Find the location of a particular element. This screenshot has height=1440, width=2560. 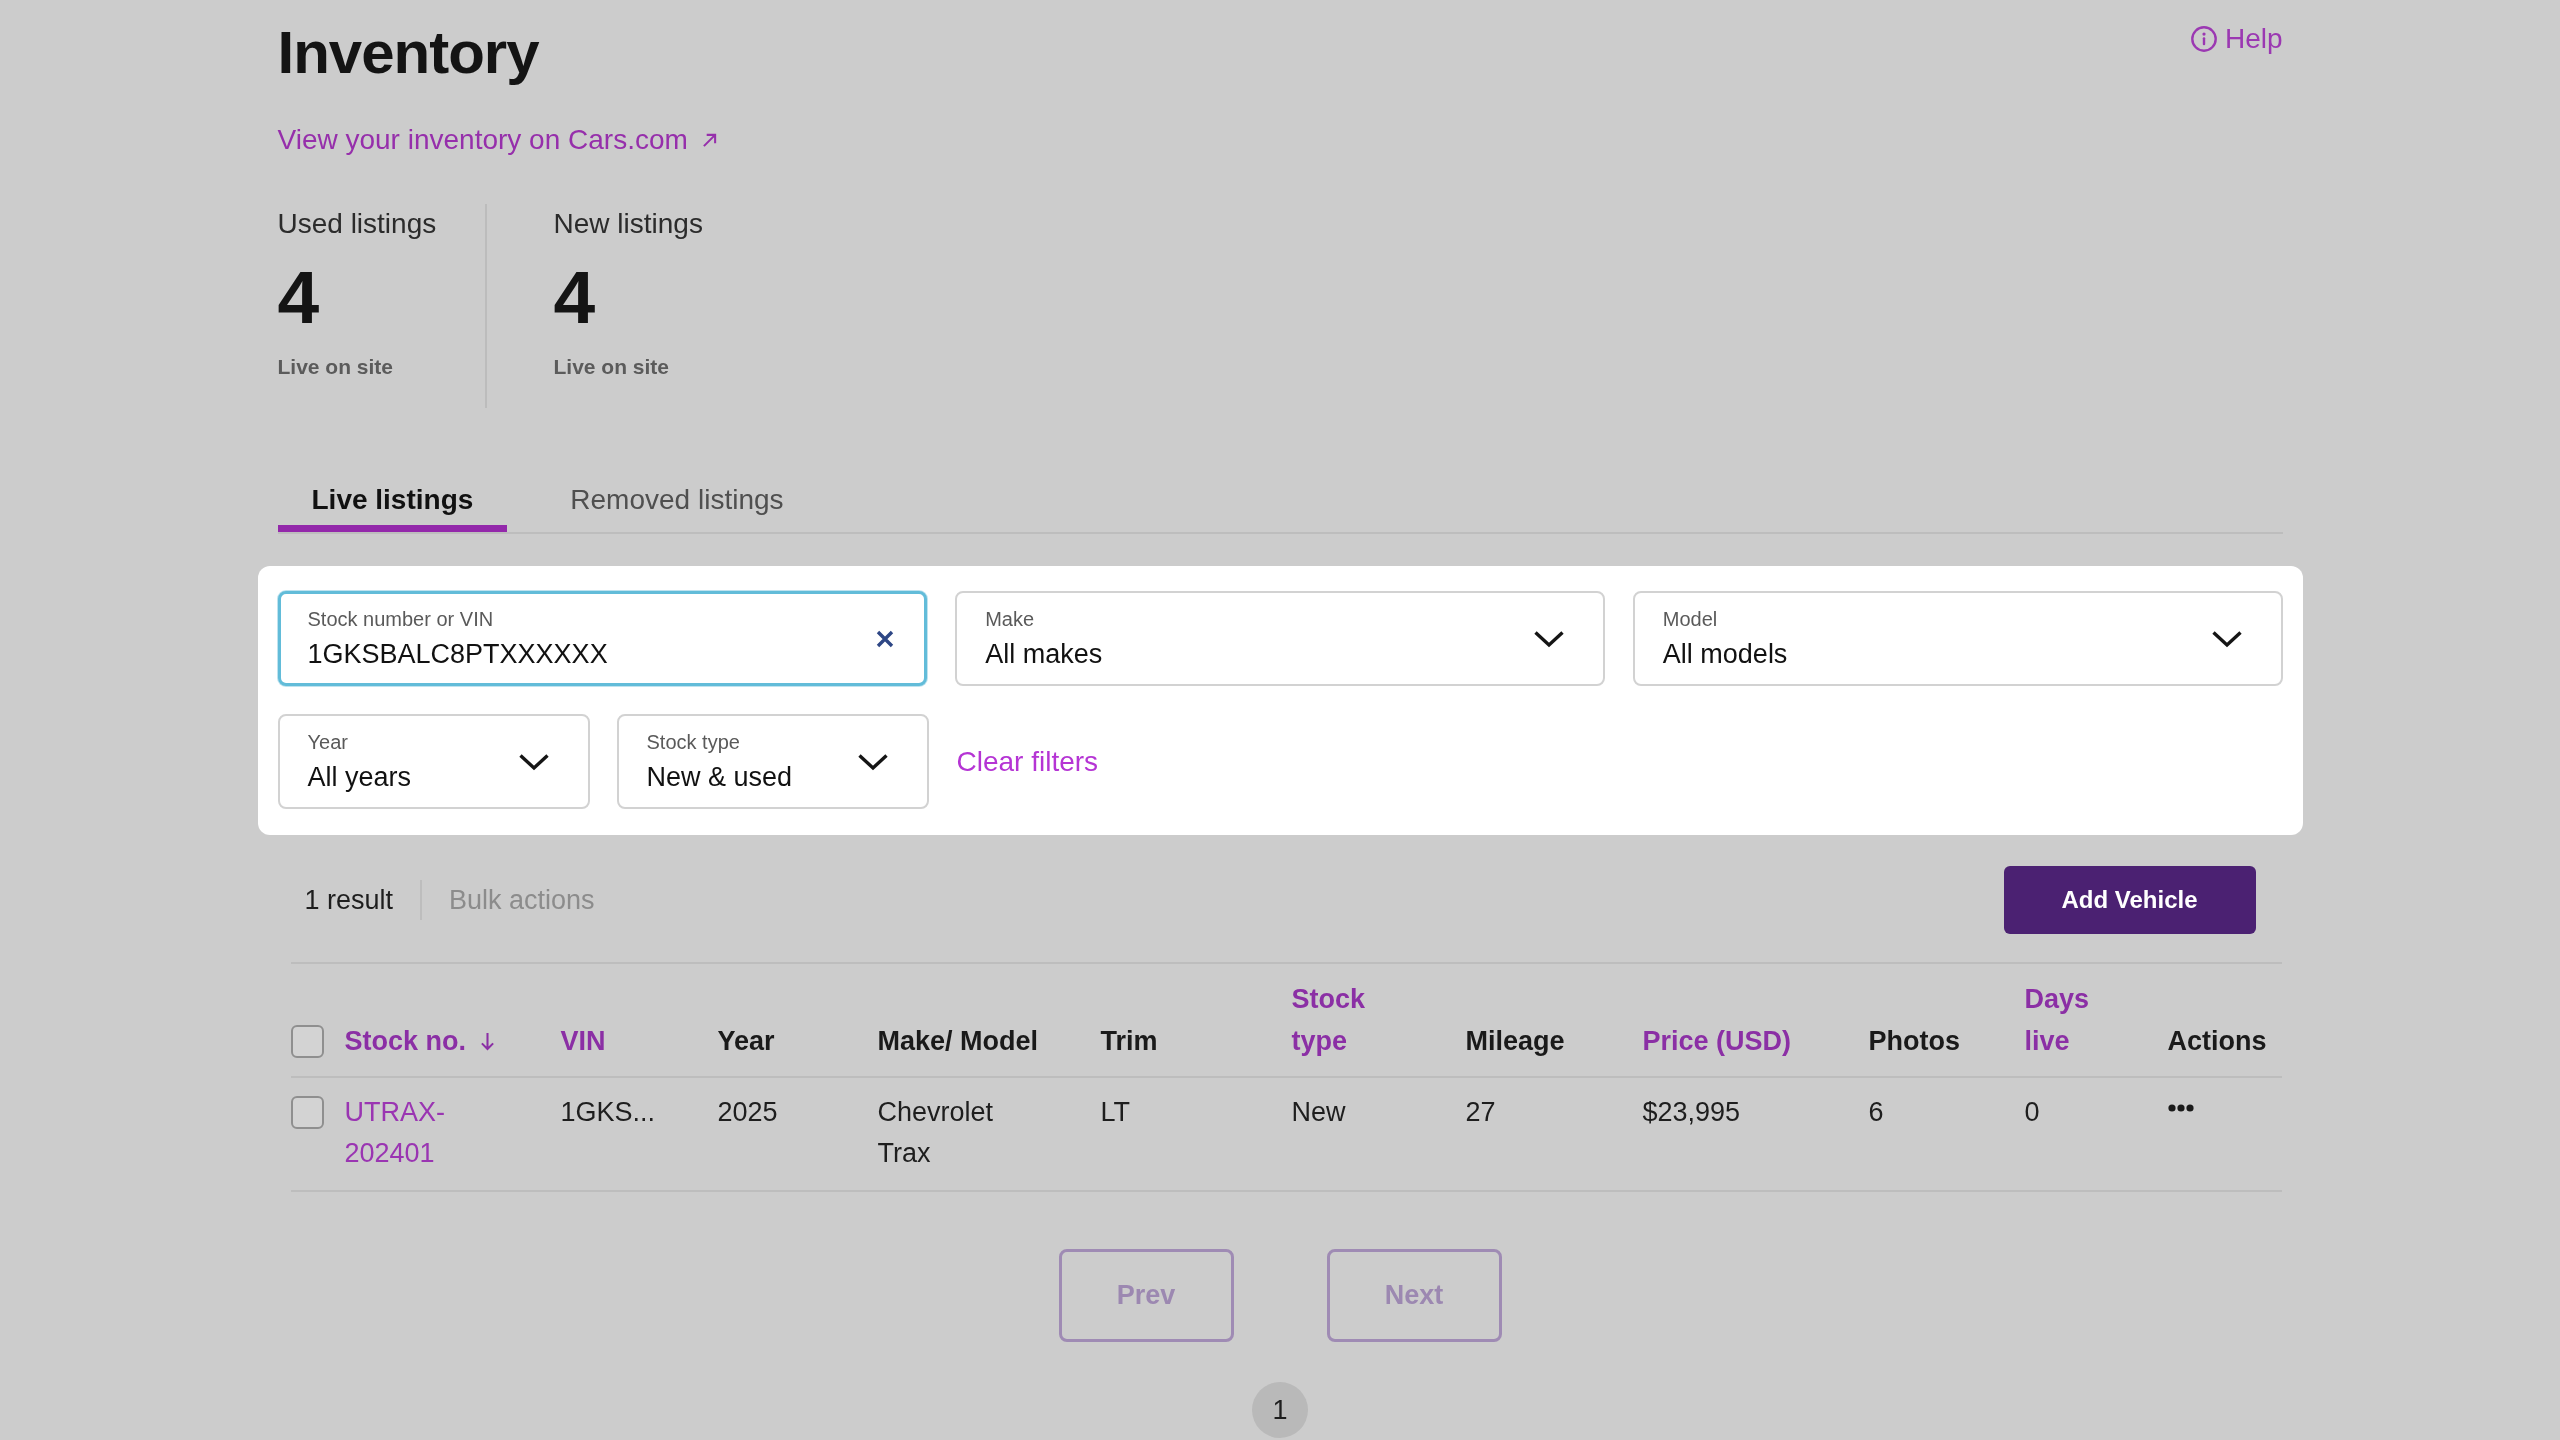

table-cell-text: 6 is located at coordinates (1876, 1112).